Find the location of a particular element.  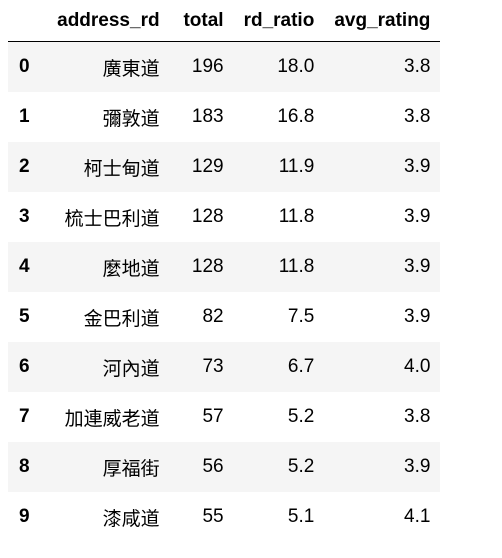

cell-rd-ratio: 6.7 is located at coordinates (279, 367).